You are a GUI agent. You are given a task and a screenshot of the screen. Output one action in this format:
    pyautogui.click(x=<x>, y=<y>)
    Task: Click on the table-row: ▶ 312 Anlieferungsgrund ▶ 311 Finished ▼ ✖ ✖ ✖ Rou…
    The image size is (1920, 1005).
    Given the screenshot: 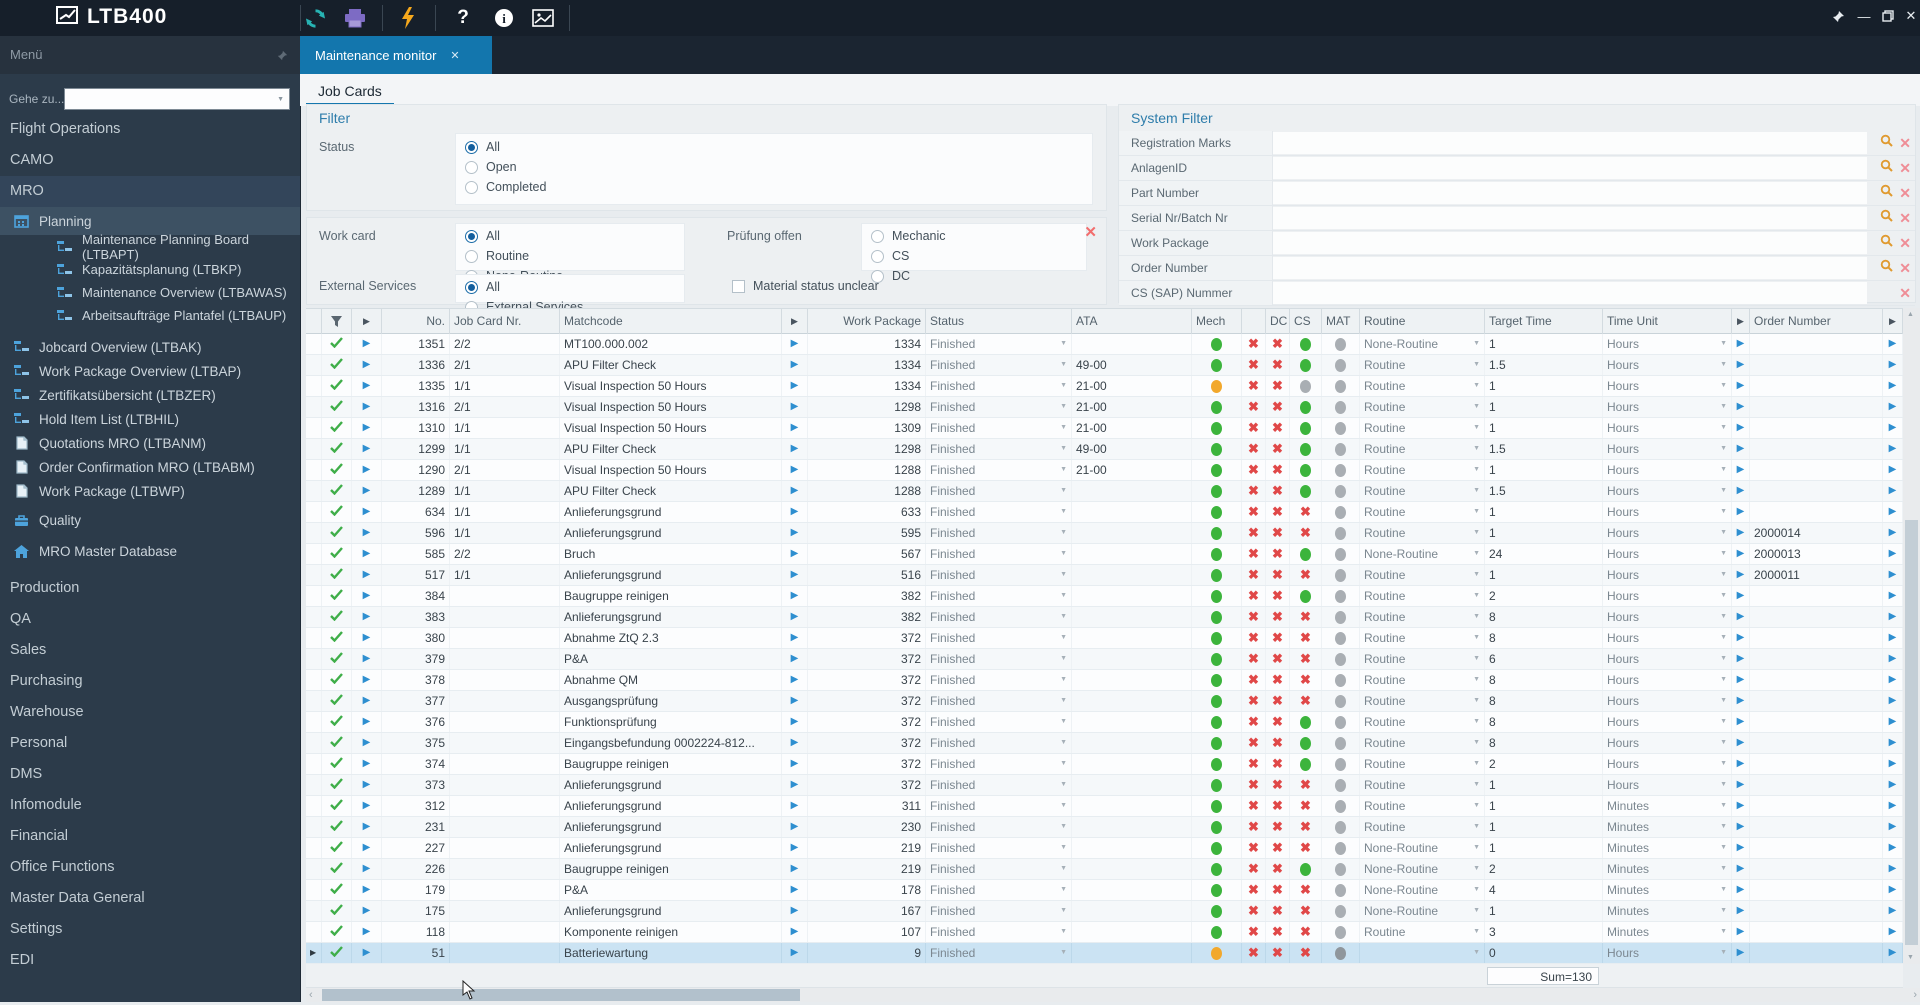 What is the action you would take?
    pyautogui.click(x=1104, y=806)
    